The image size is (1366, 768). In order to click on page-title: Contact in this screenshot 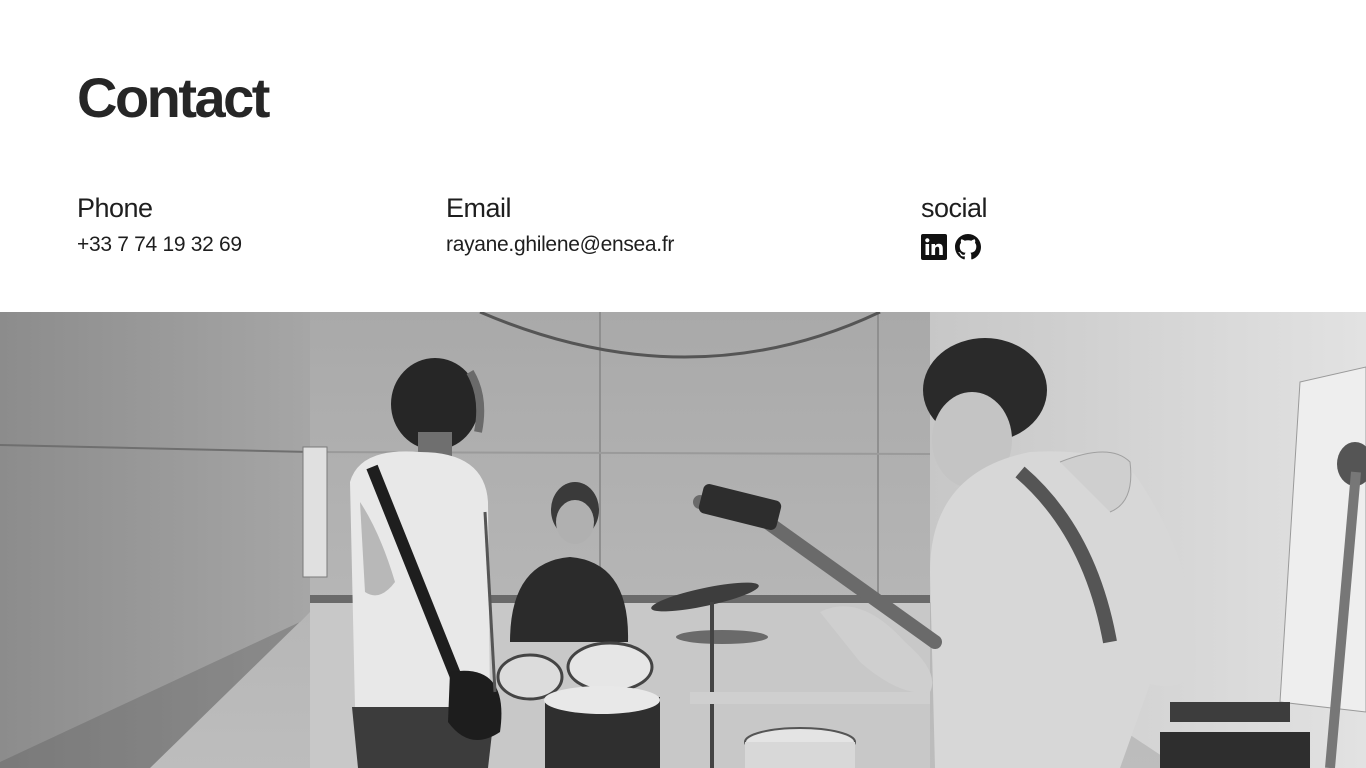, I will do `click(173, 97)`.